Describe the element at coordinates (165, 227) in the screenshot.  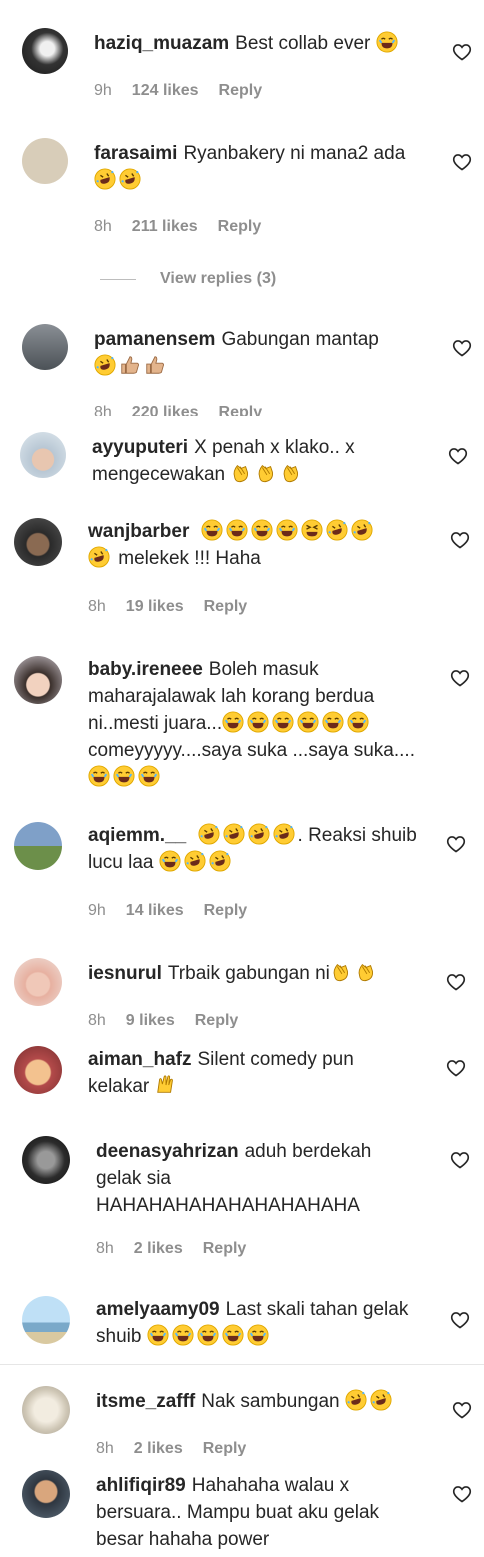
I see `likes-count: 211 likes` at that location.